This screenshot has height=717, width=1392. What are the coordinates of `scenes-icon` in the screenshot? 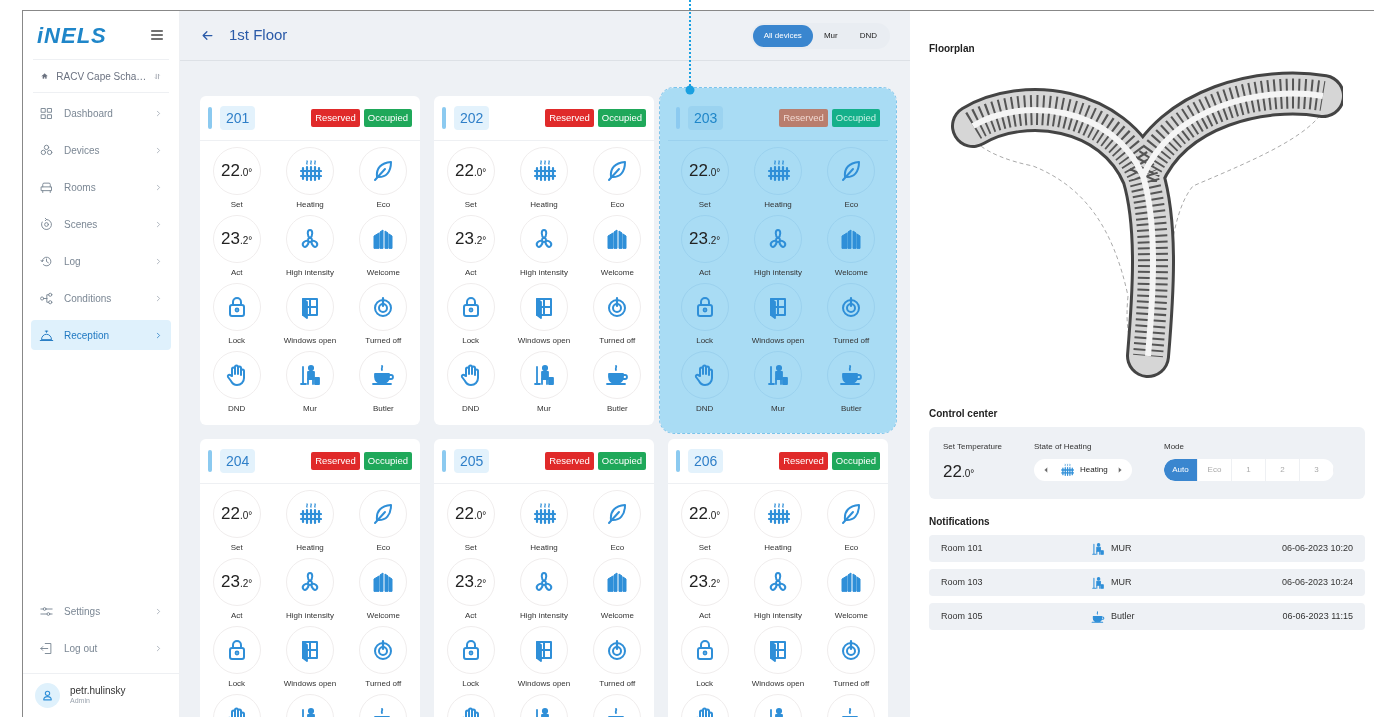 It's located at (46, 224).